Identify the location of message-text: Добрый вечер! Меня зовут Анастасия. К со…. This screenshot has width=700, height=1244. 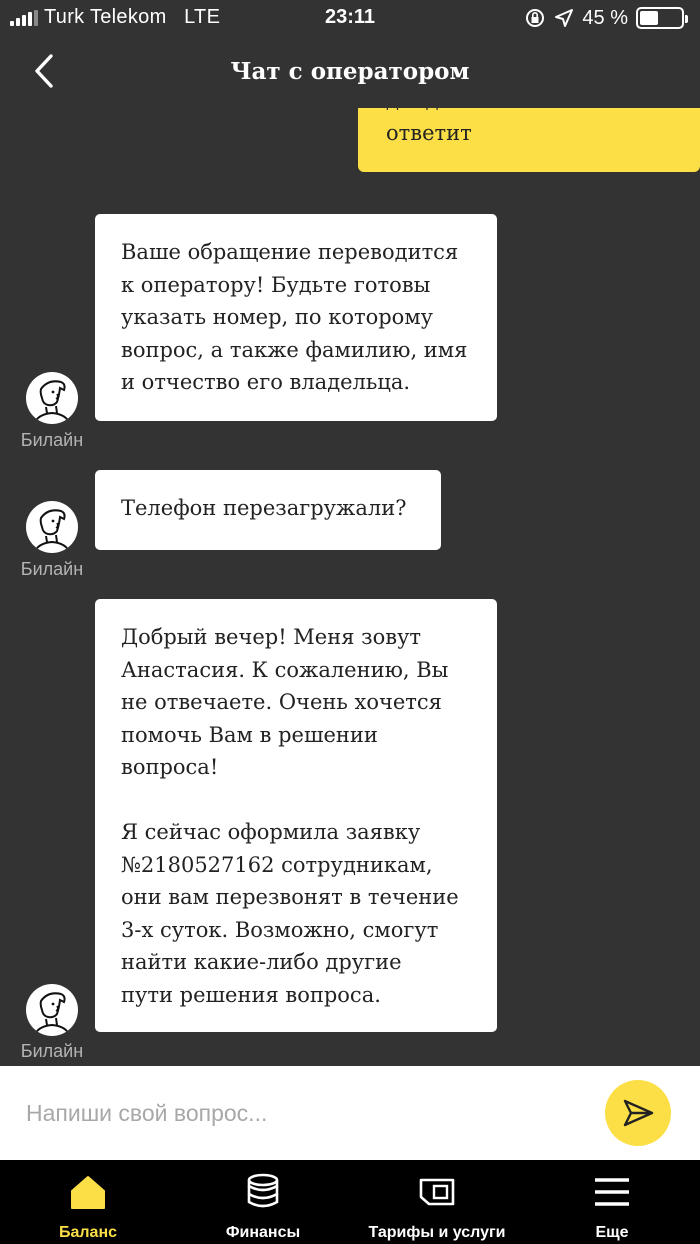
(290, 816).